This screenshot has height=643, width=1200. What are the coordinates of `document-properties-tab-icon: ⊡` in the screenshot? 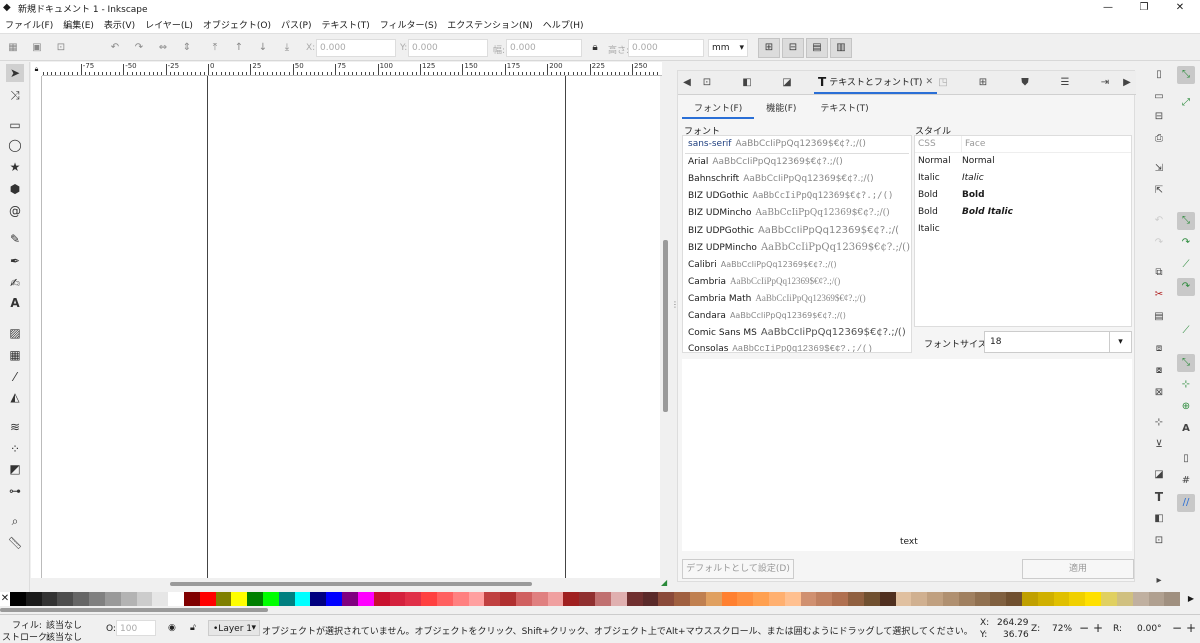 It's located at (707, 83).